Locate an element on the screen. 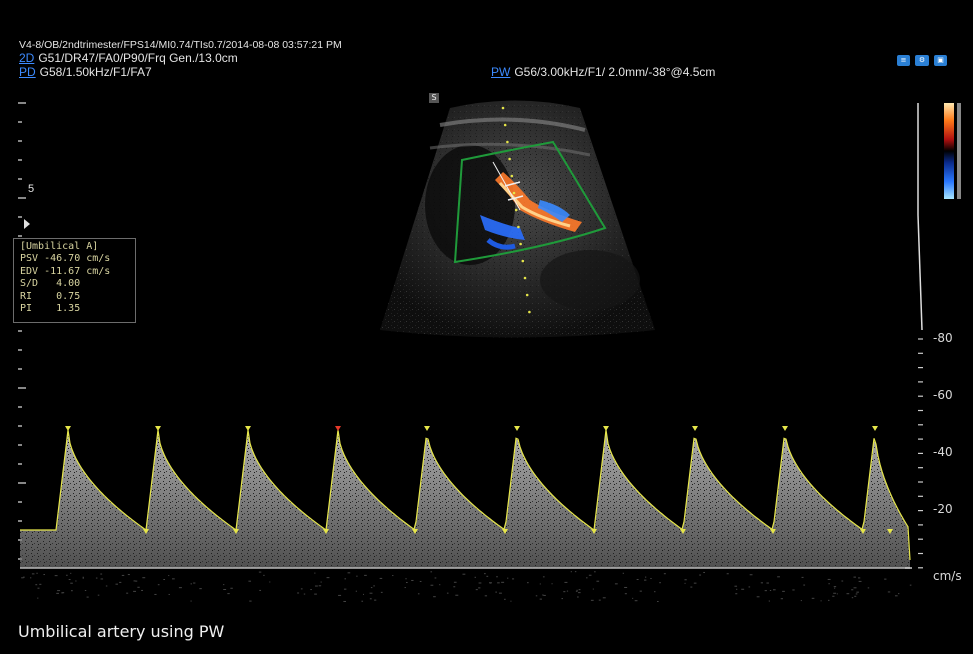 The height and width of the screenshot is (654, 973). pw-params-row: PW G56/3.00kHz/F1/ 2.0mm/-38°@4.5cm is located at coordinates (603, 72).